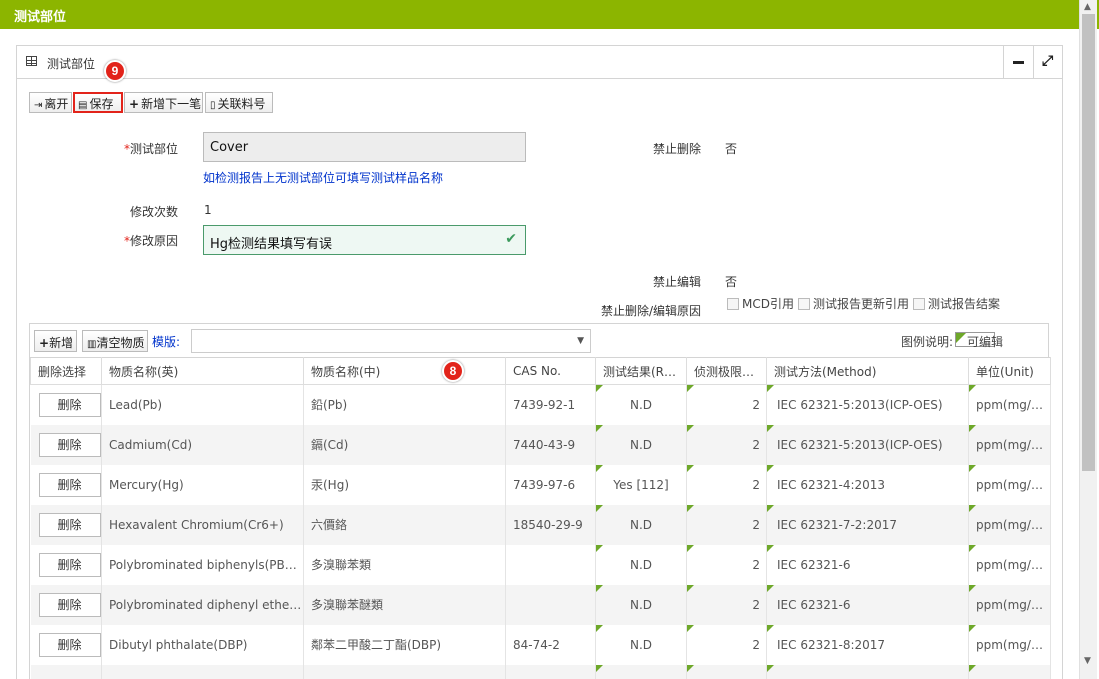  Describe the element at coordinates (38, 105) in the screenshot. I see `exit-icon: ⇥` at that location.